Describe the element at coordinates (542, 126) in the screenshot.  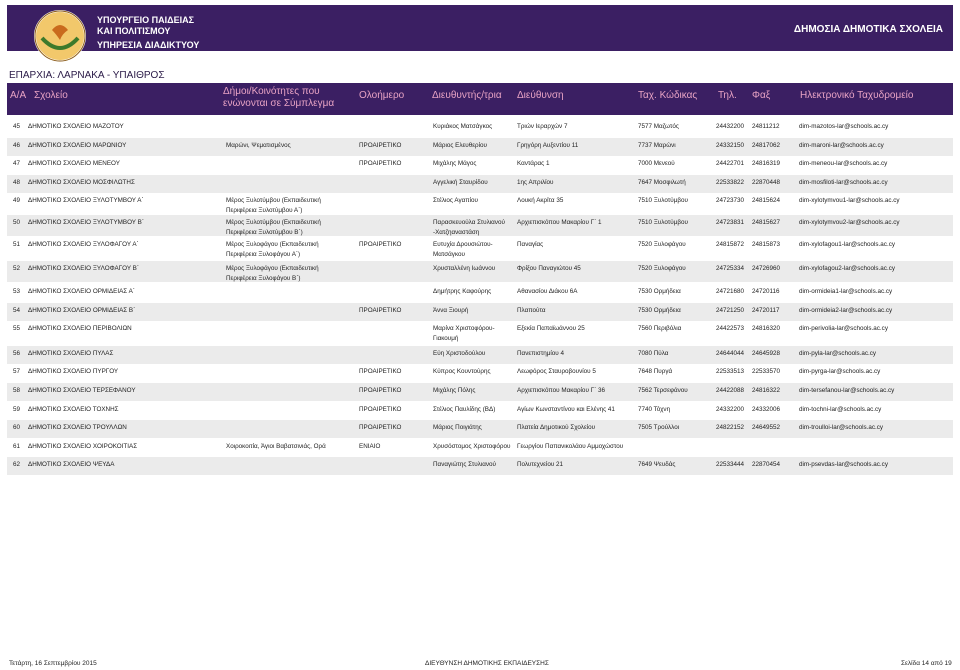
I see `cell-addr: Τριών Ιεραρχών 7` at that location.